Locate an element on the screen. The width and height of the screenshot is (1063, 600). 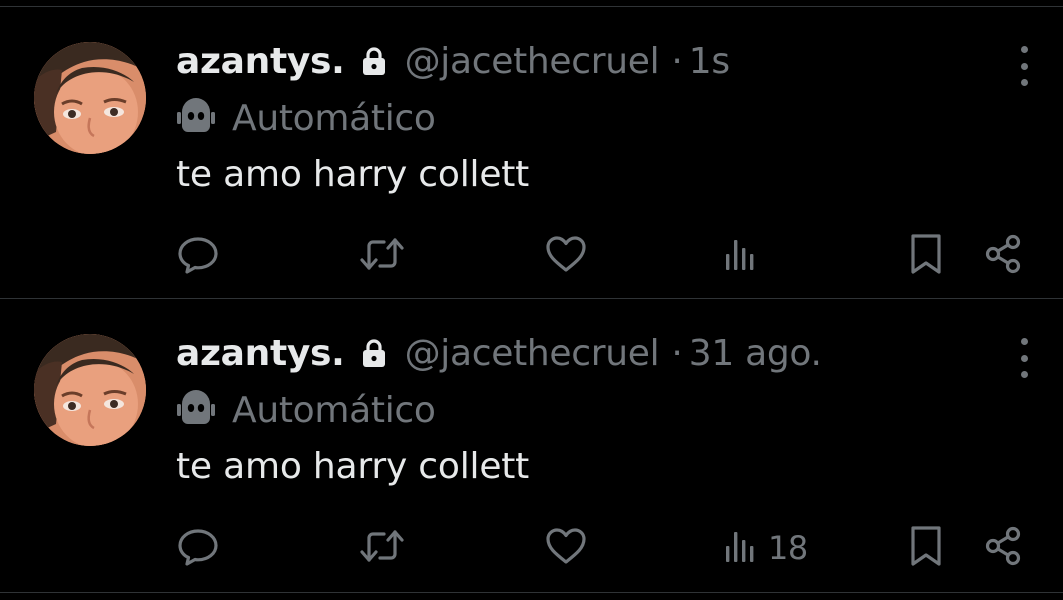
tweet-header: azantys. @jacethecruel · 1s is located at coordinates (453, 61).